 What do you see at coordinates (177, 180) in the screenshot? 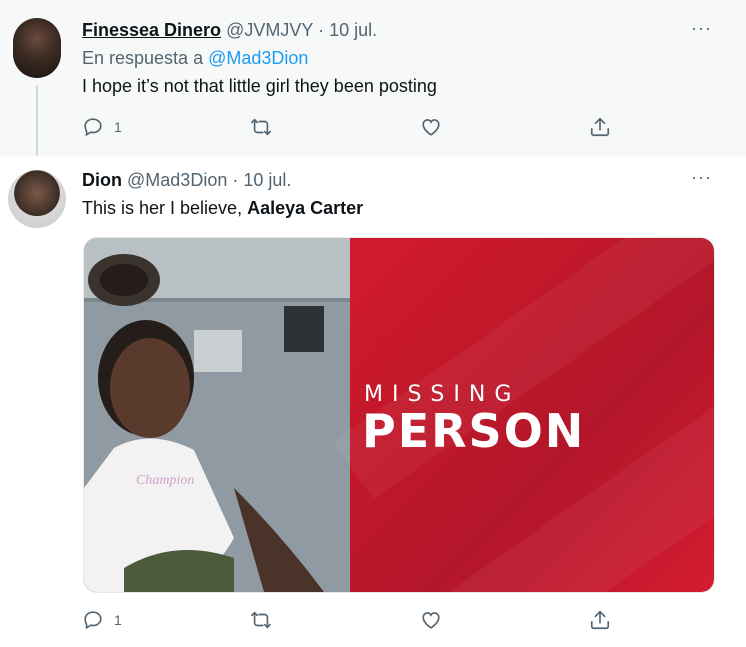
I see `handle: @Mad3Dion` at bounding box center [177, 180].